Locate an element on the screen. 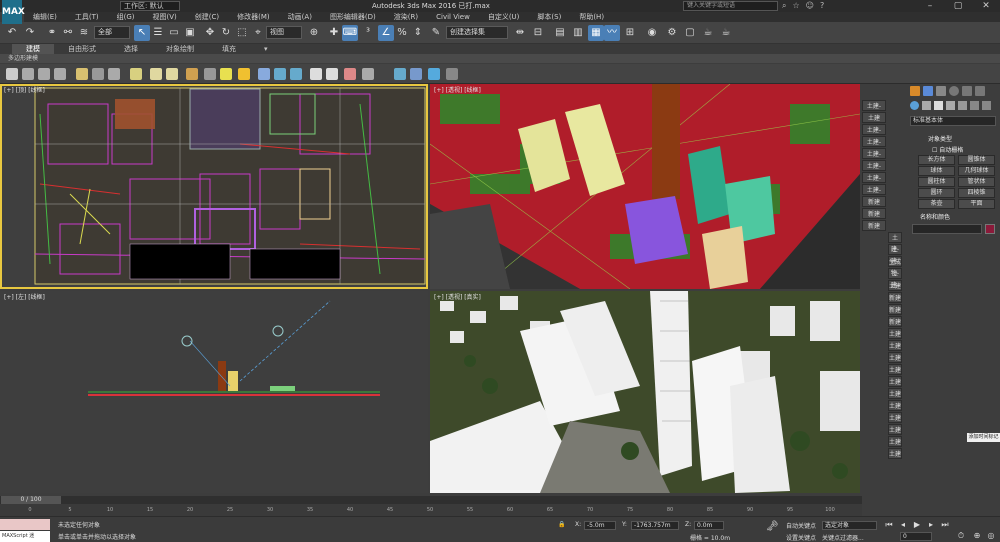 The image size is (1000, 542). primitive-button-9: 平面 is located at coordinates (976, 204).